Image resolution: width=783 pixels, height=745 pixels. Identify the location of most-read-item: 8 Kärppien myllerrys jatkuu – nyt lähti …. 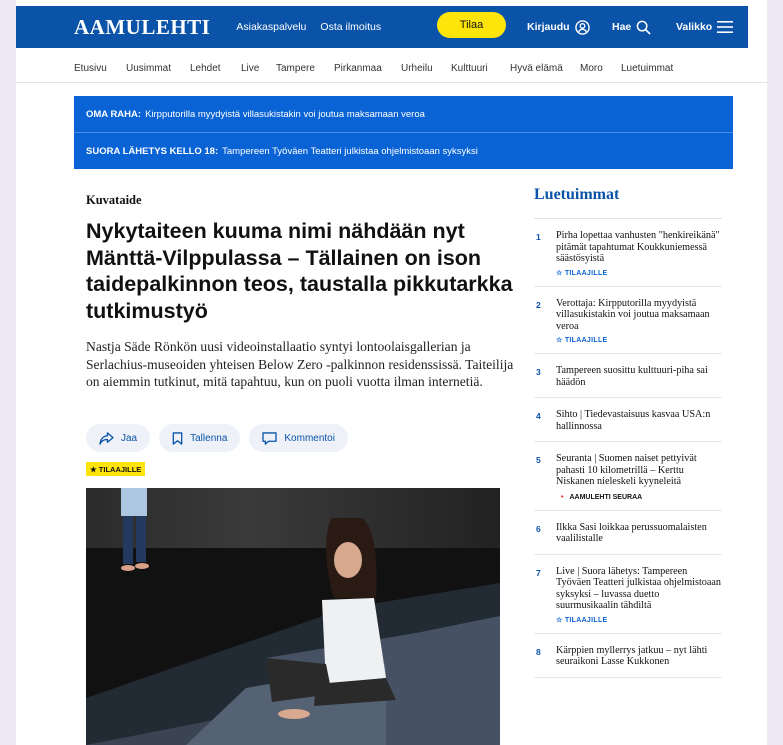
(628, 656).